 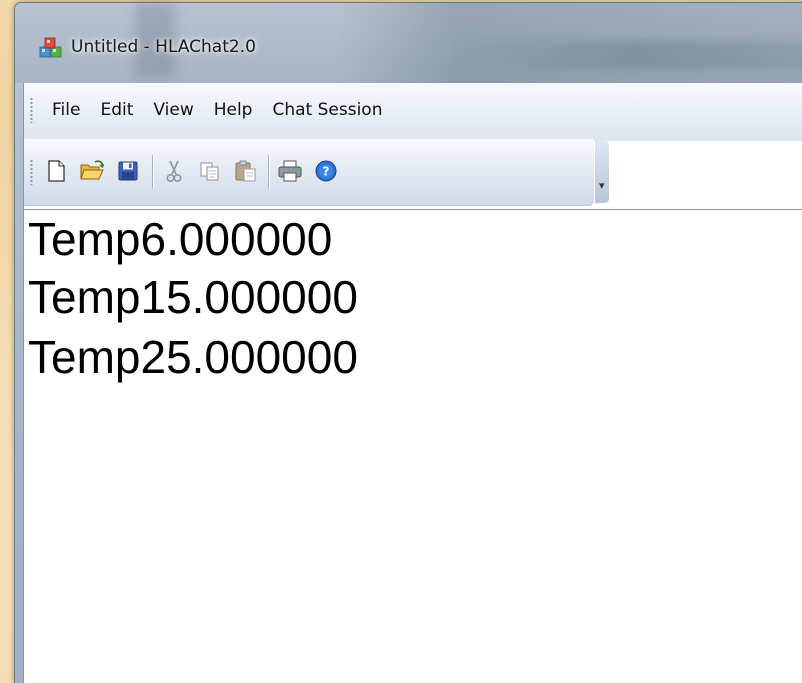 I want to click on menu-strip: File Edit View Help Chat Session, so click(x=208, y=110).